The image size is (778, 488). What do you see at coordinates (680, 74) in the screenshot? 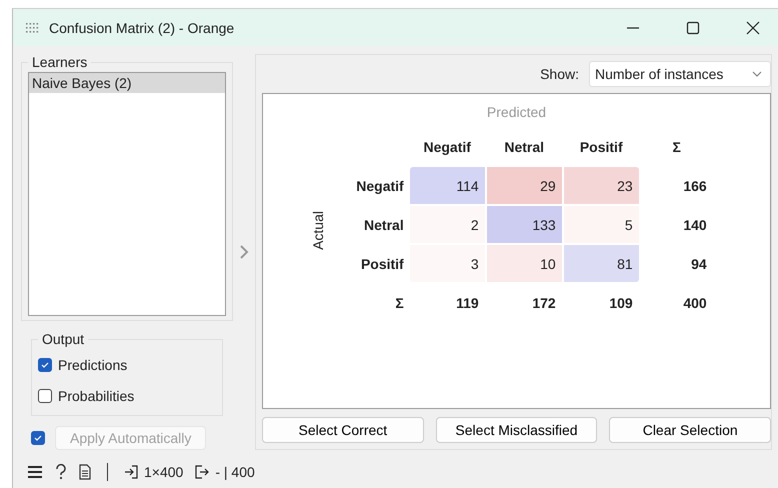
I see `show-dropdown: Number of instances` at bounding box center [680, 74].